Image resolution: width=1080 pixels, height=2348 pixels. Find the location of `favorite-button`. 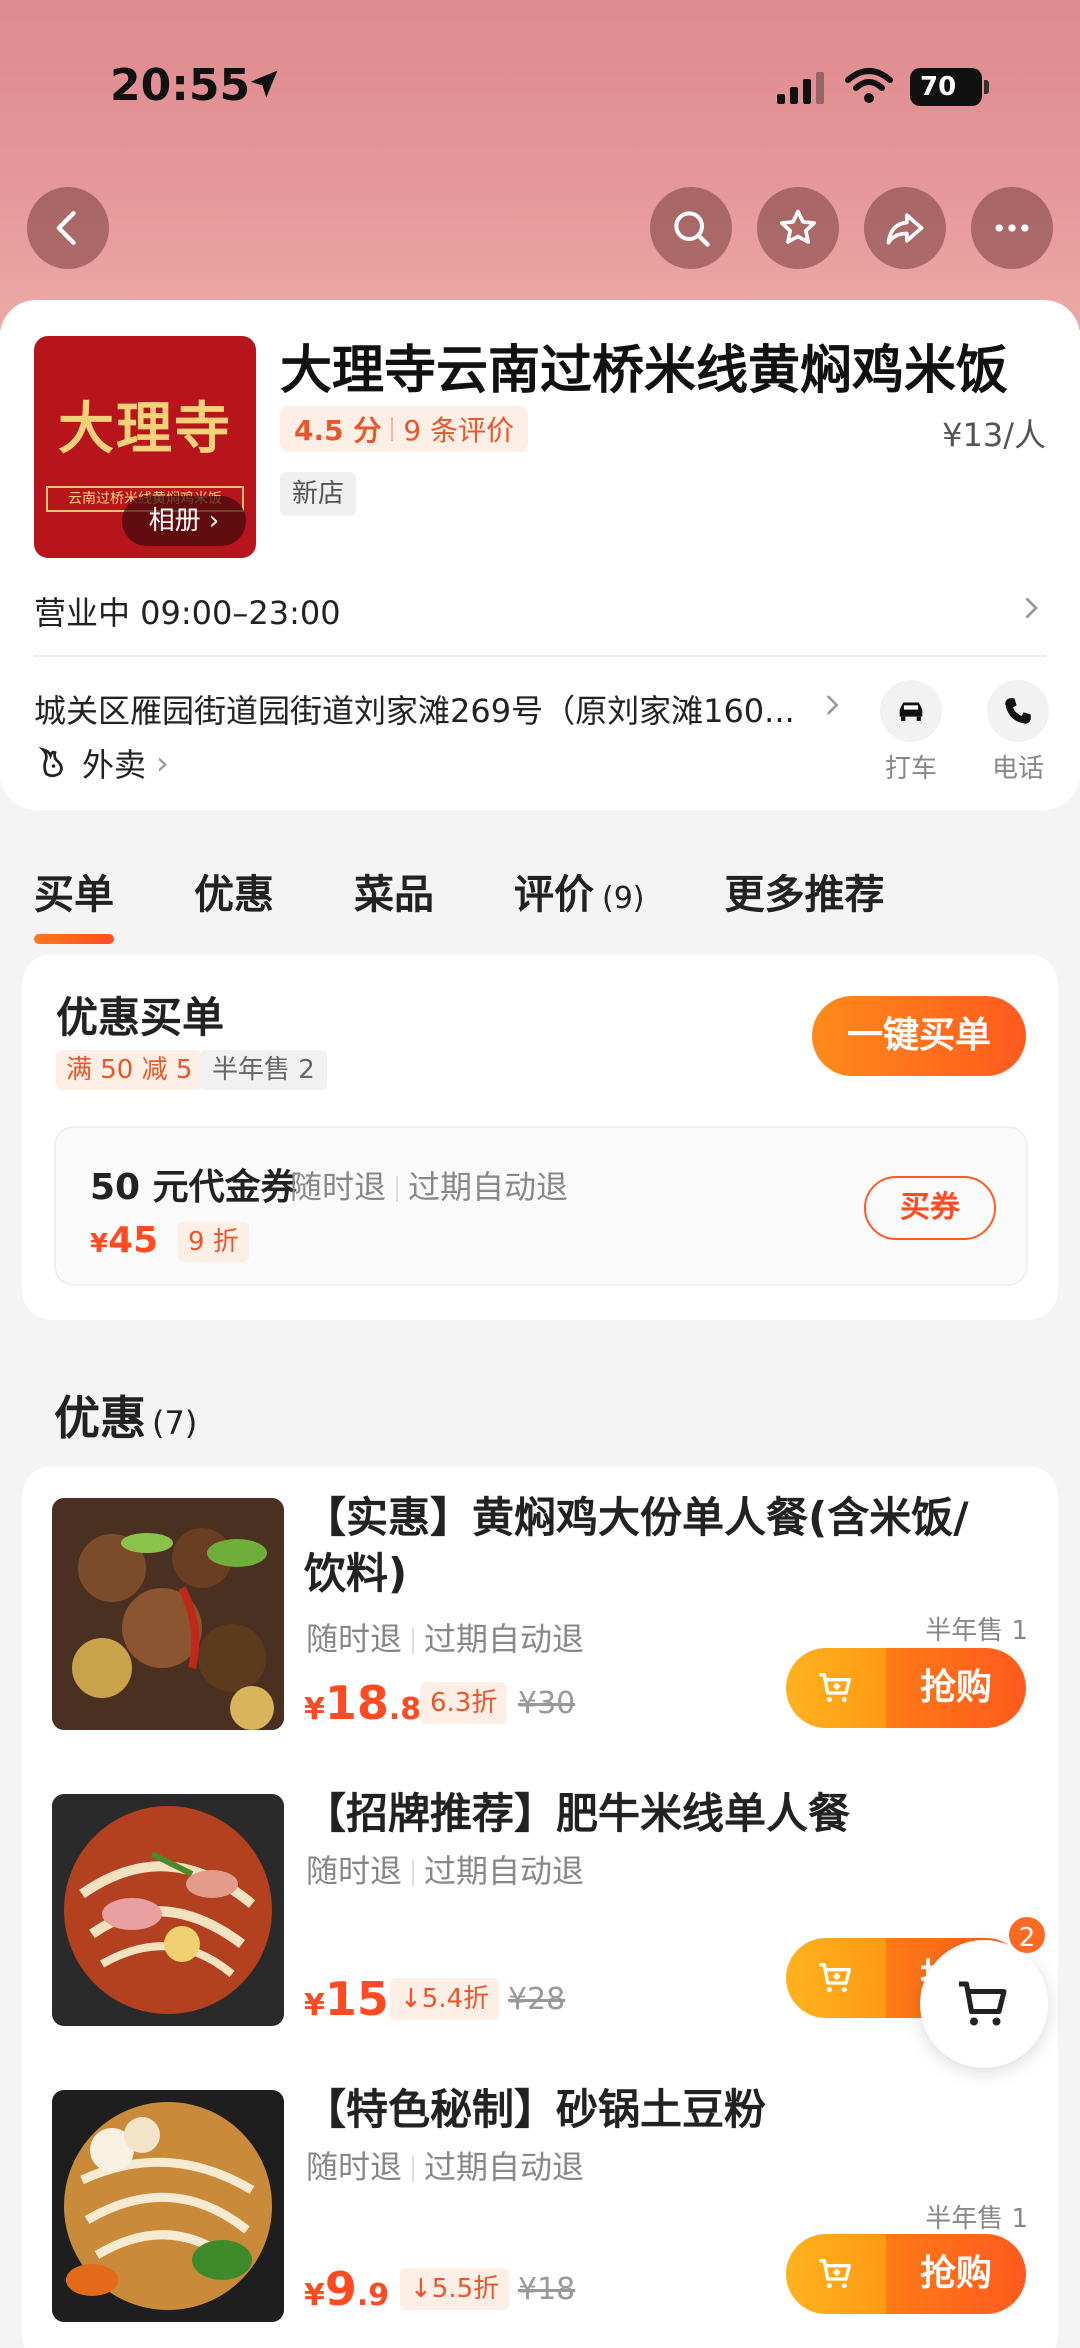

favorite-button is located at coordinates (798, 228).